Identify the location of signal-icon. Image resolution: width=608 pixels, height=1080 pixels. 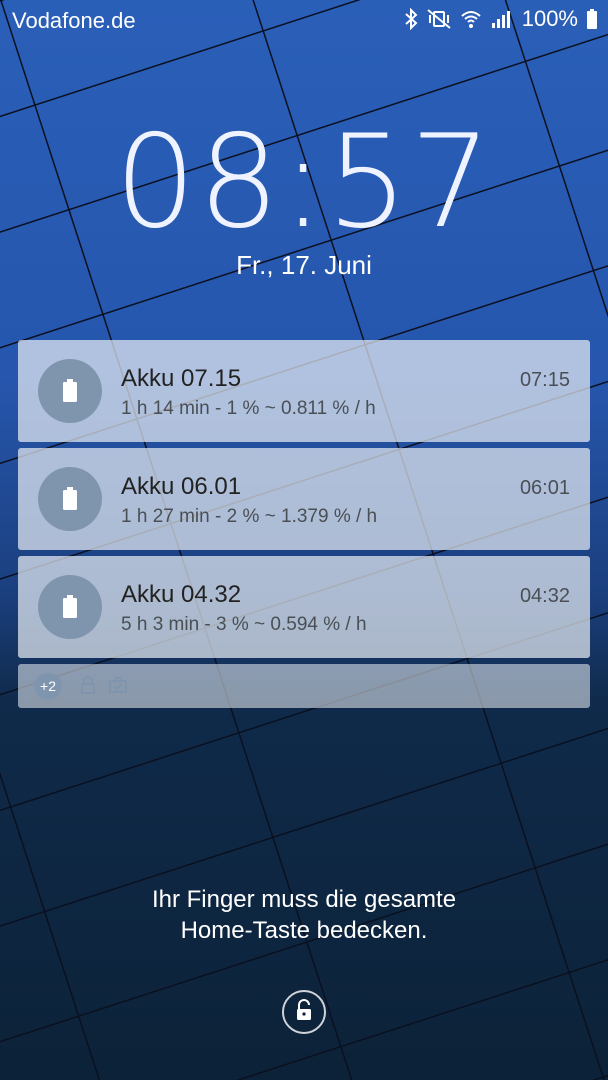
(501, 19).